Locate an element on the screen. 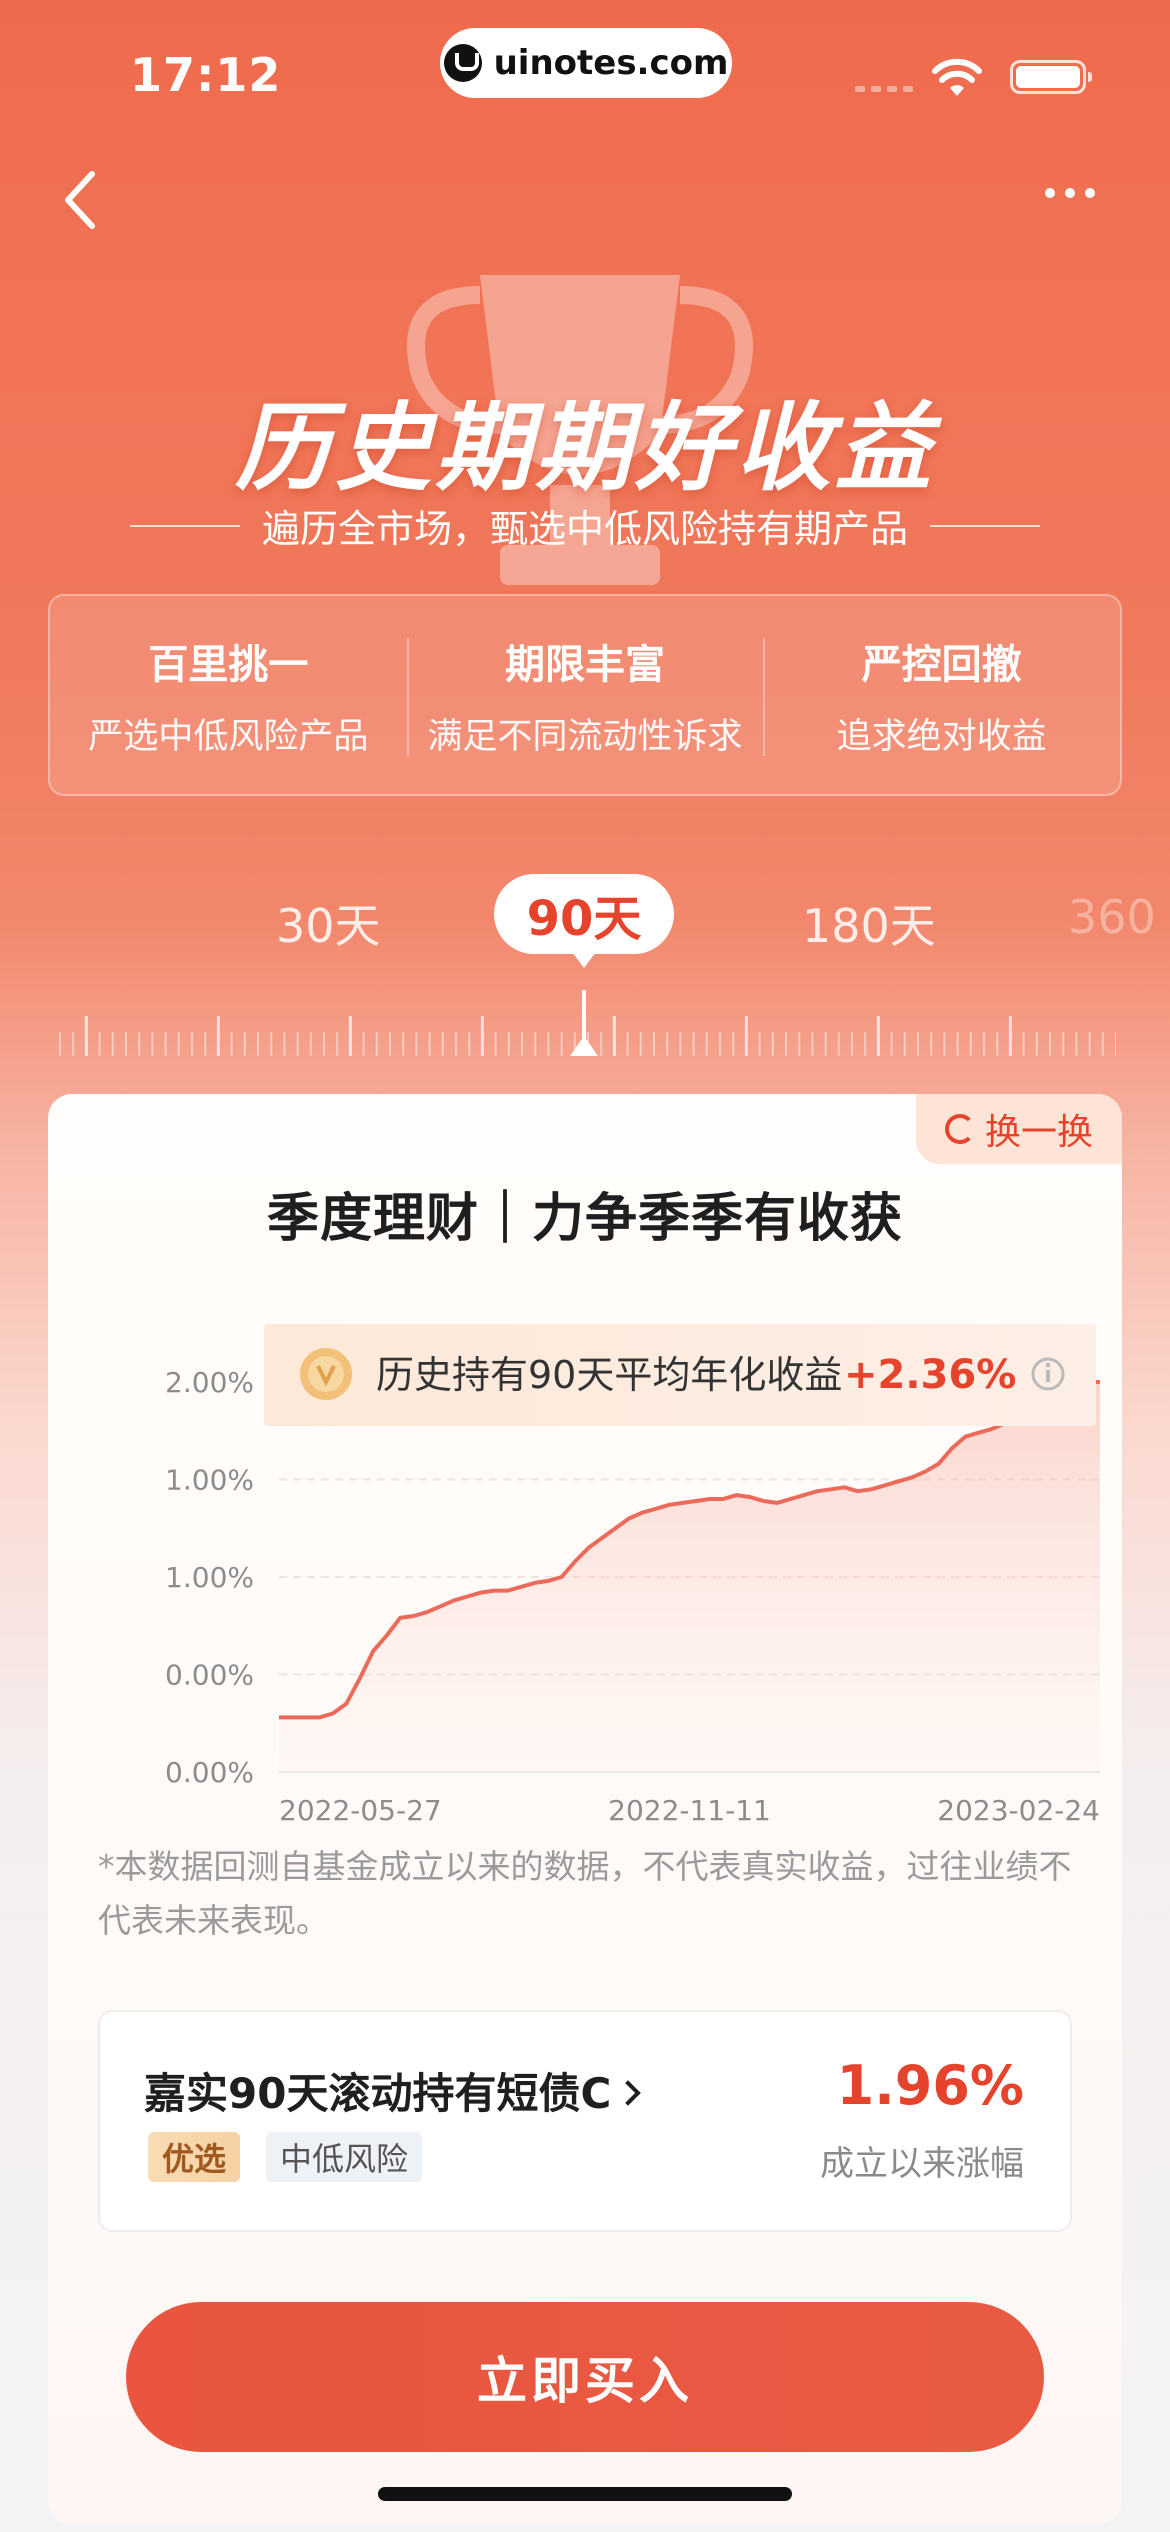 This screenshot has width=1170, height=2532. yield-banner: 历史持有90天平均年化收益 +2.36% is located at coordinates (680, 1375).